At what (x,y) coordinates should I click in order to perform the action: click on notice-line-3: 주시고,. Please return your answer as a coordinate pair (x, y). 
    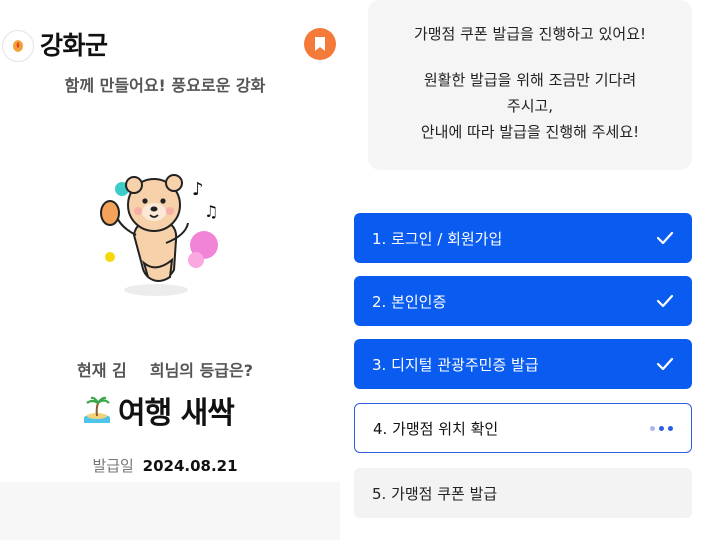
    Looking at the image, I should click on (530, 106).